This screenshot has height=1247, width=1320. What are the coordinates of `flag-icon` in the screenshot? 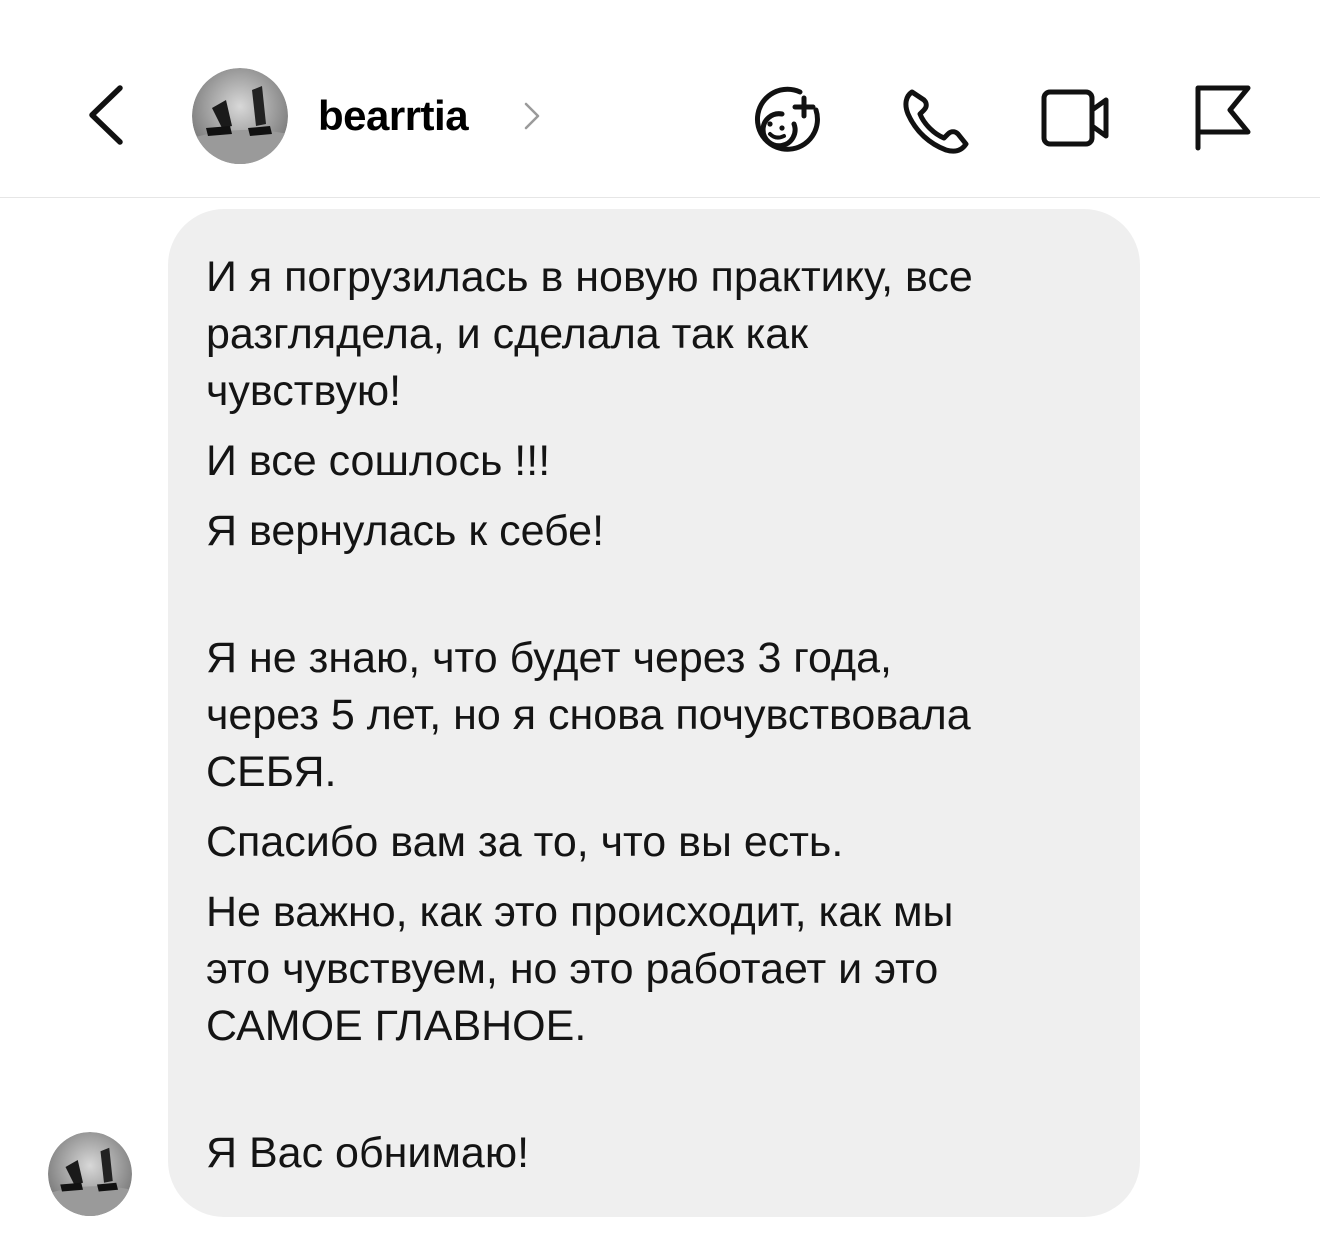 It's located at (1223, 118).